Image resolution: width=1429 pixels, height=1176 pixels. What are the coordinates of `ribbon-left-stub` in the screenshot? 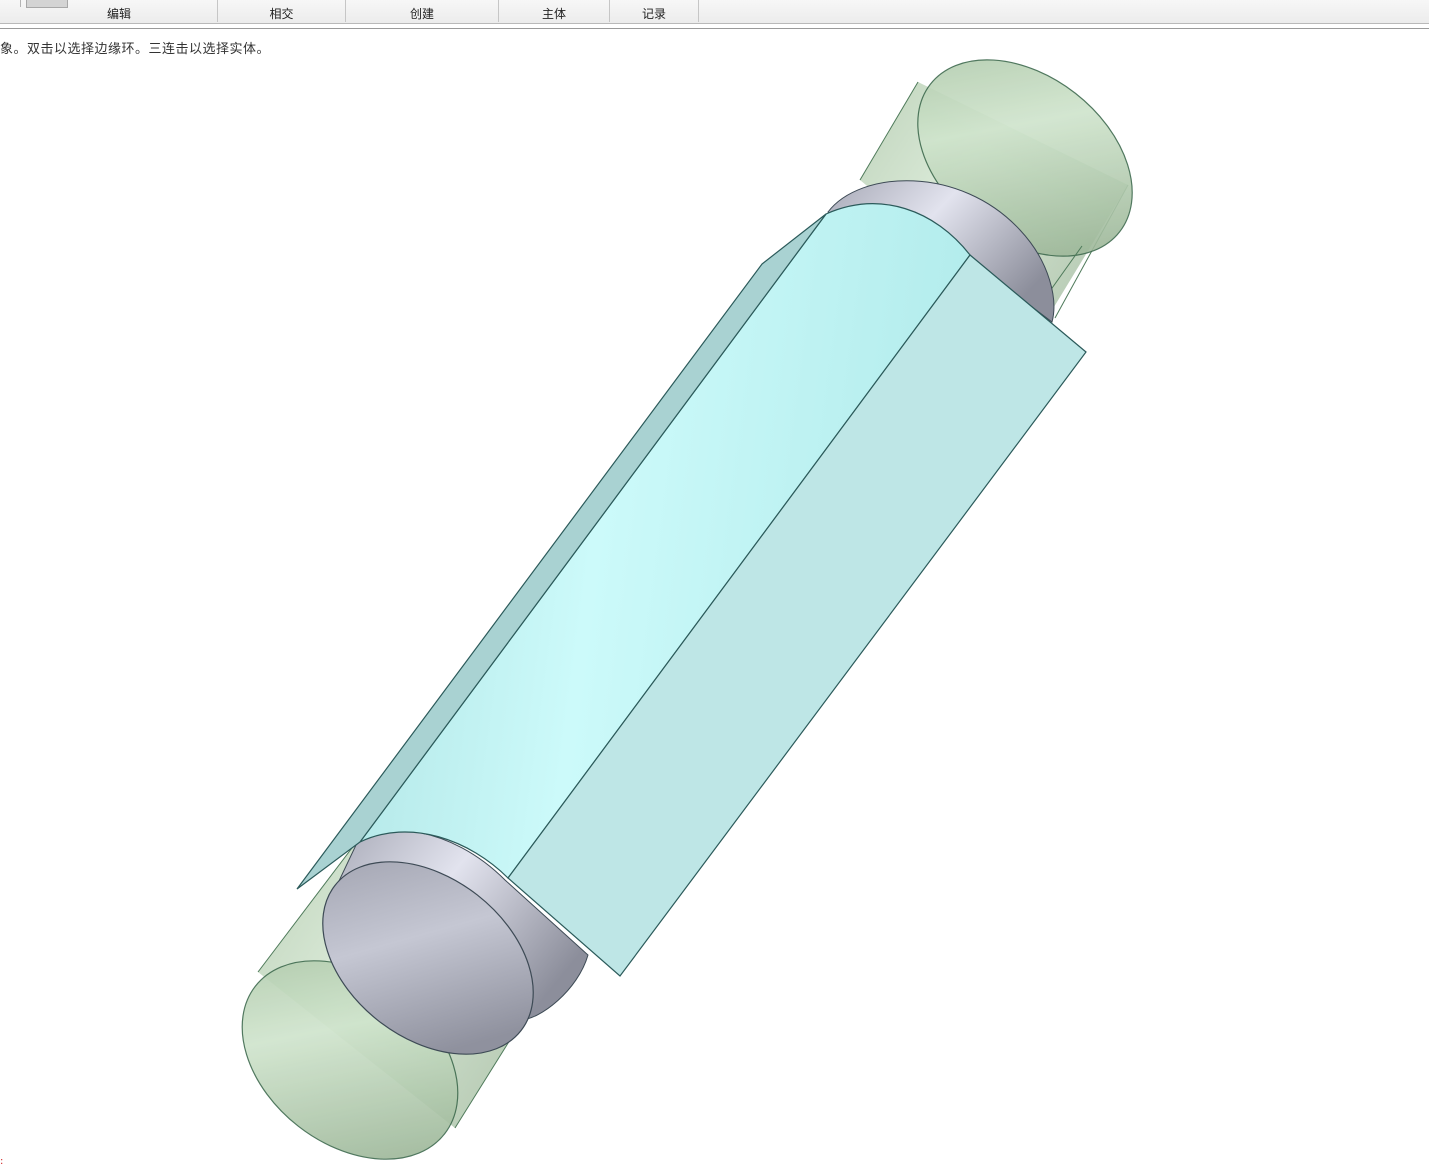 It's located at (10, 3).